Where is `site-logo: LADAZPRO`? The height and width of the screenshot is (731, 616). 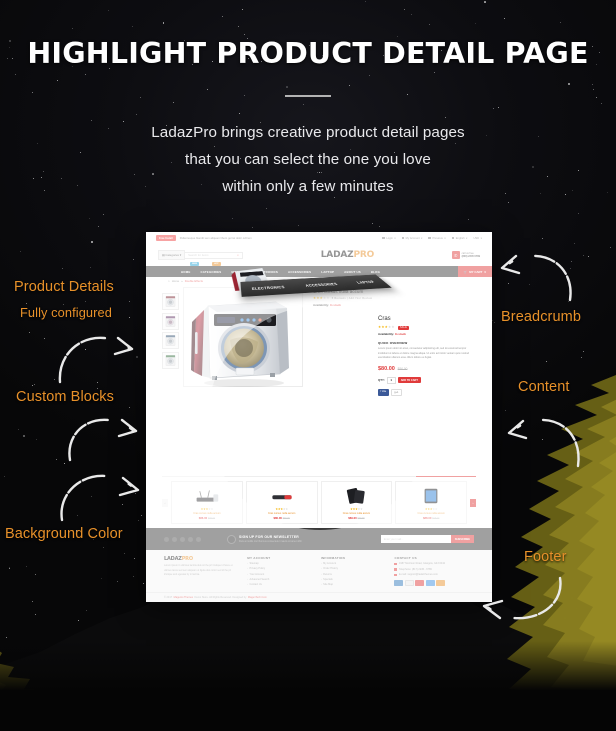
site-logo: LADAZPRO is located at coordinates (347, 255).